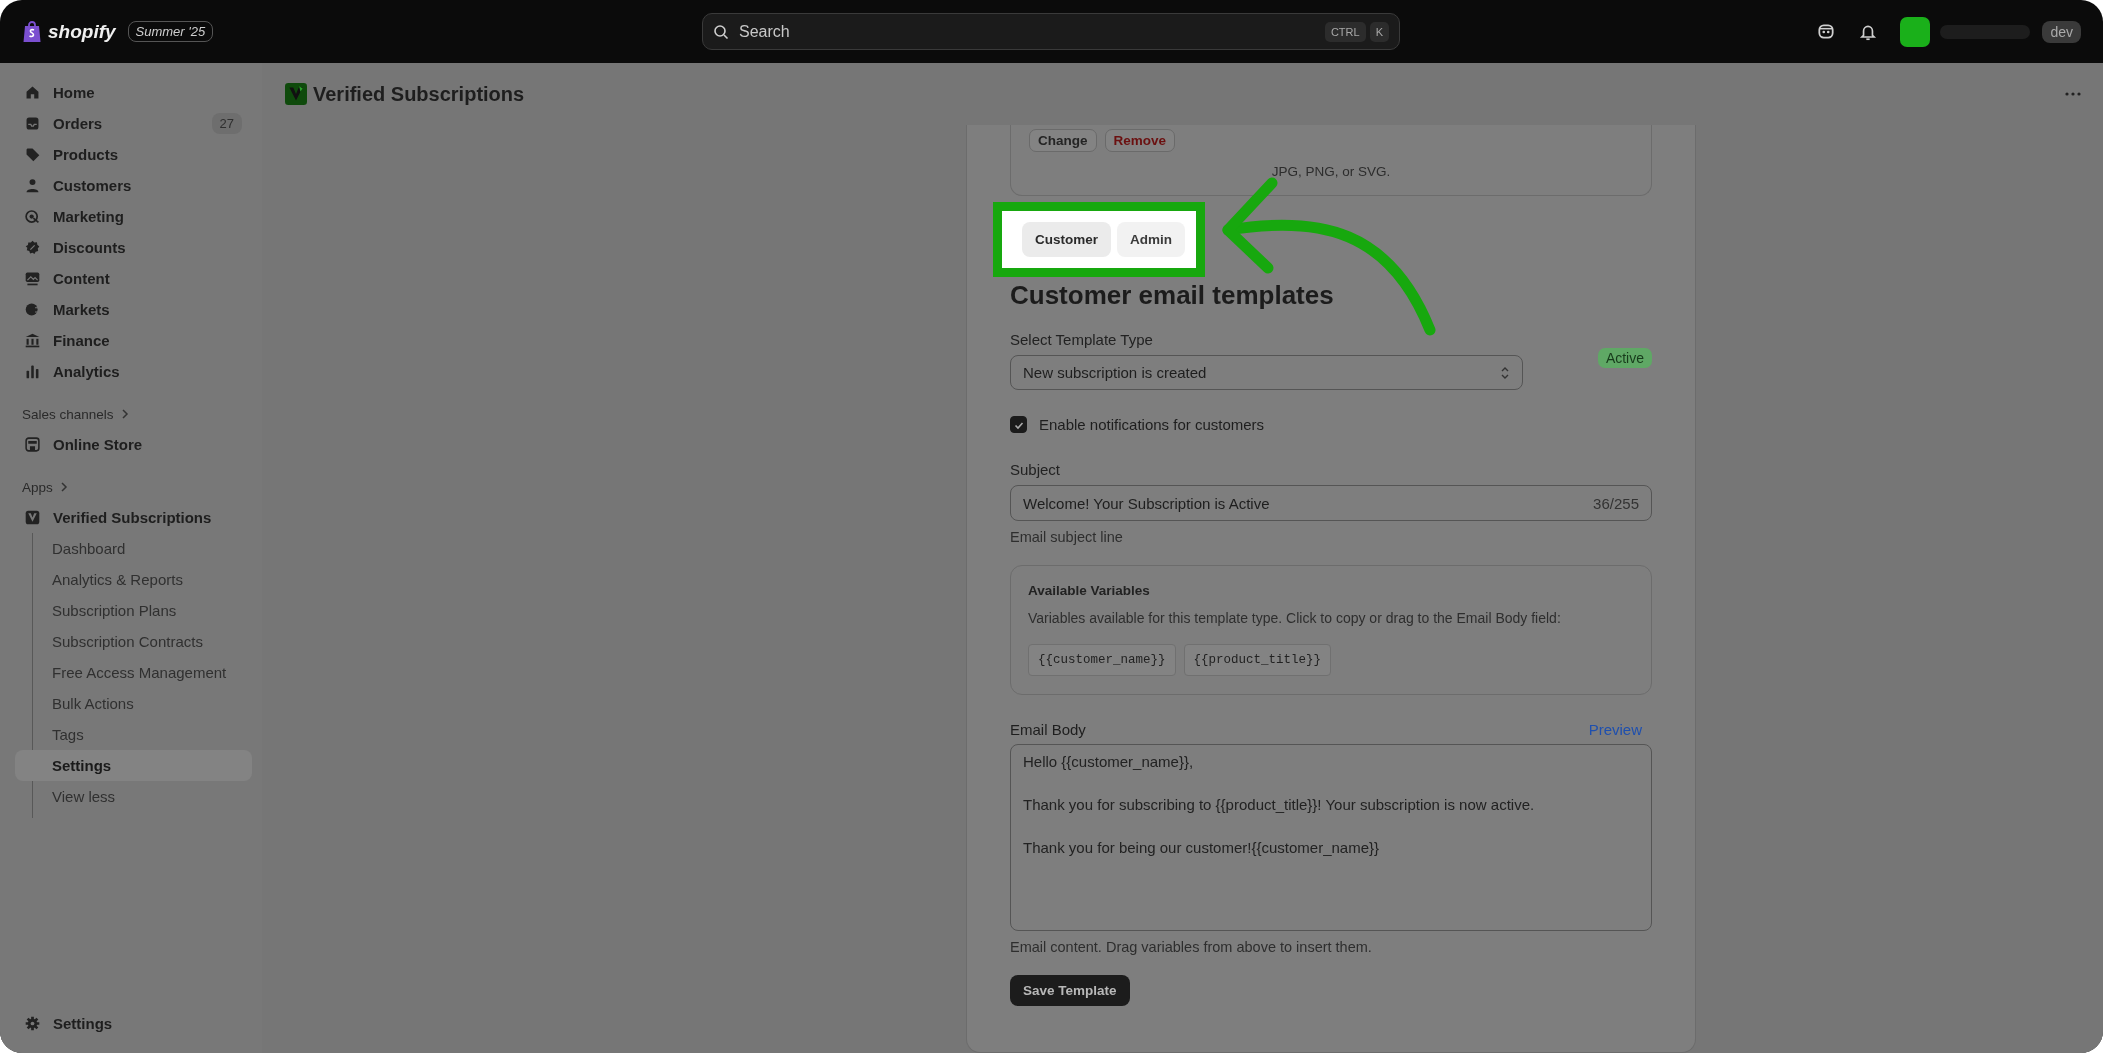 The width and height of the screenshot is (2103, 1053). Describe the element at coordinates (32, 216) in the screenshot. I see `target-icon` at that location.